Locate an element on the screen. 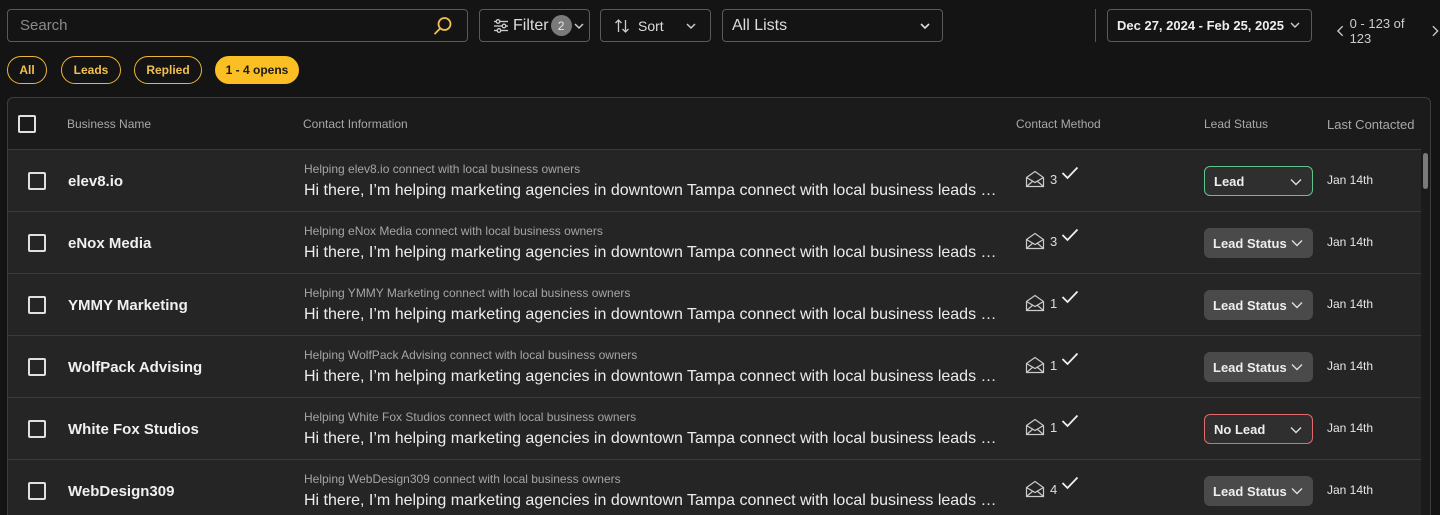  pagination: 0 - 123 of 123 is located at coordinates (1388, 31).